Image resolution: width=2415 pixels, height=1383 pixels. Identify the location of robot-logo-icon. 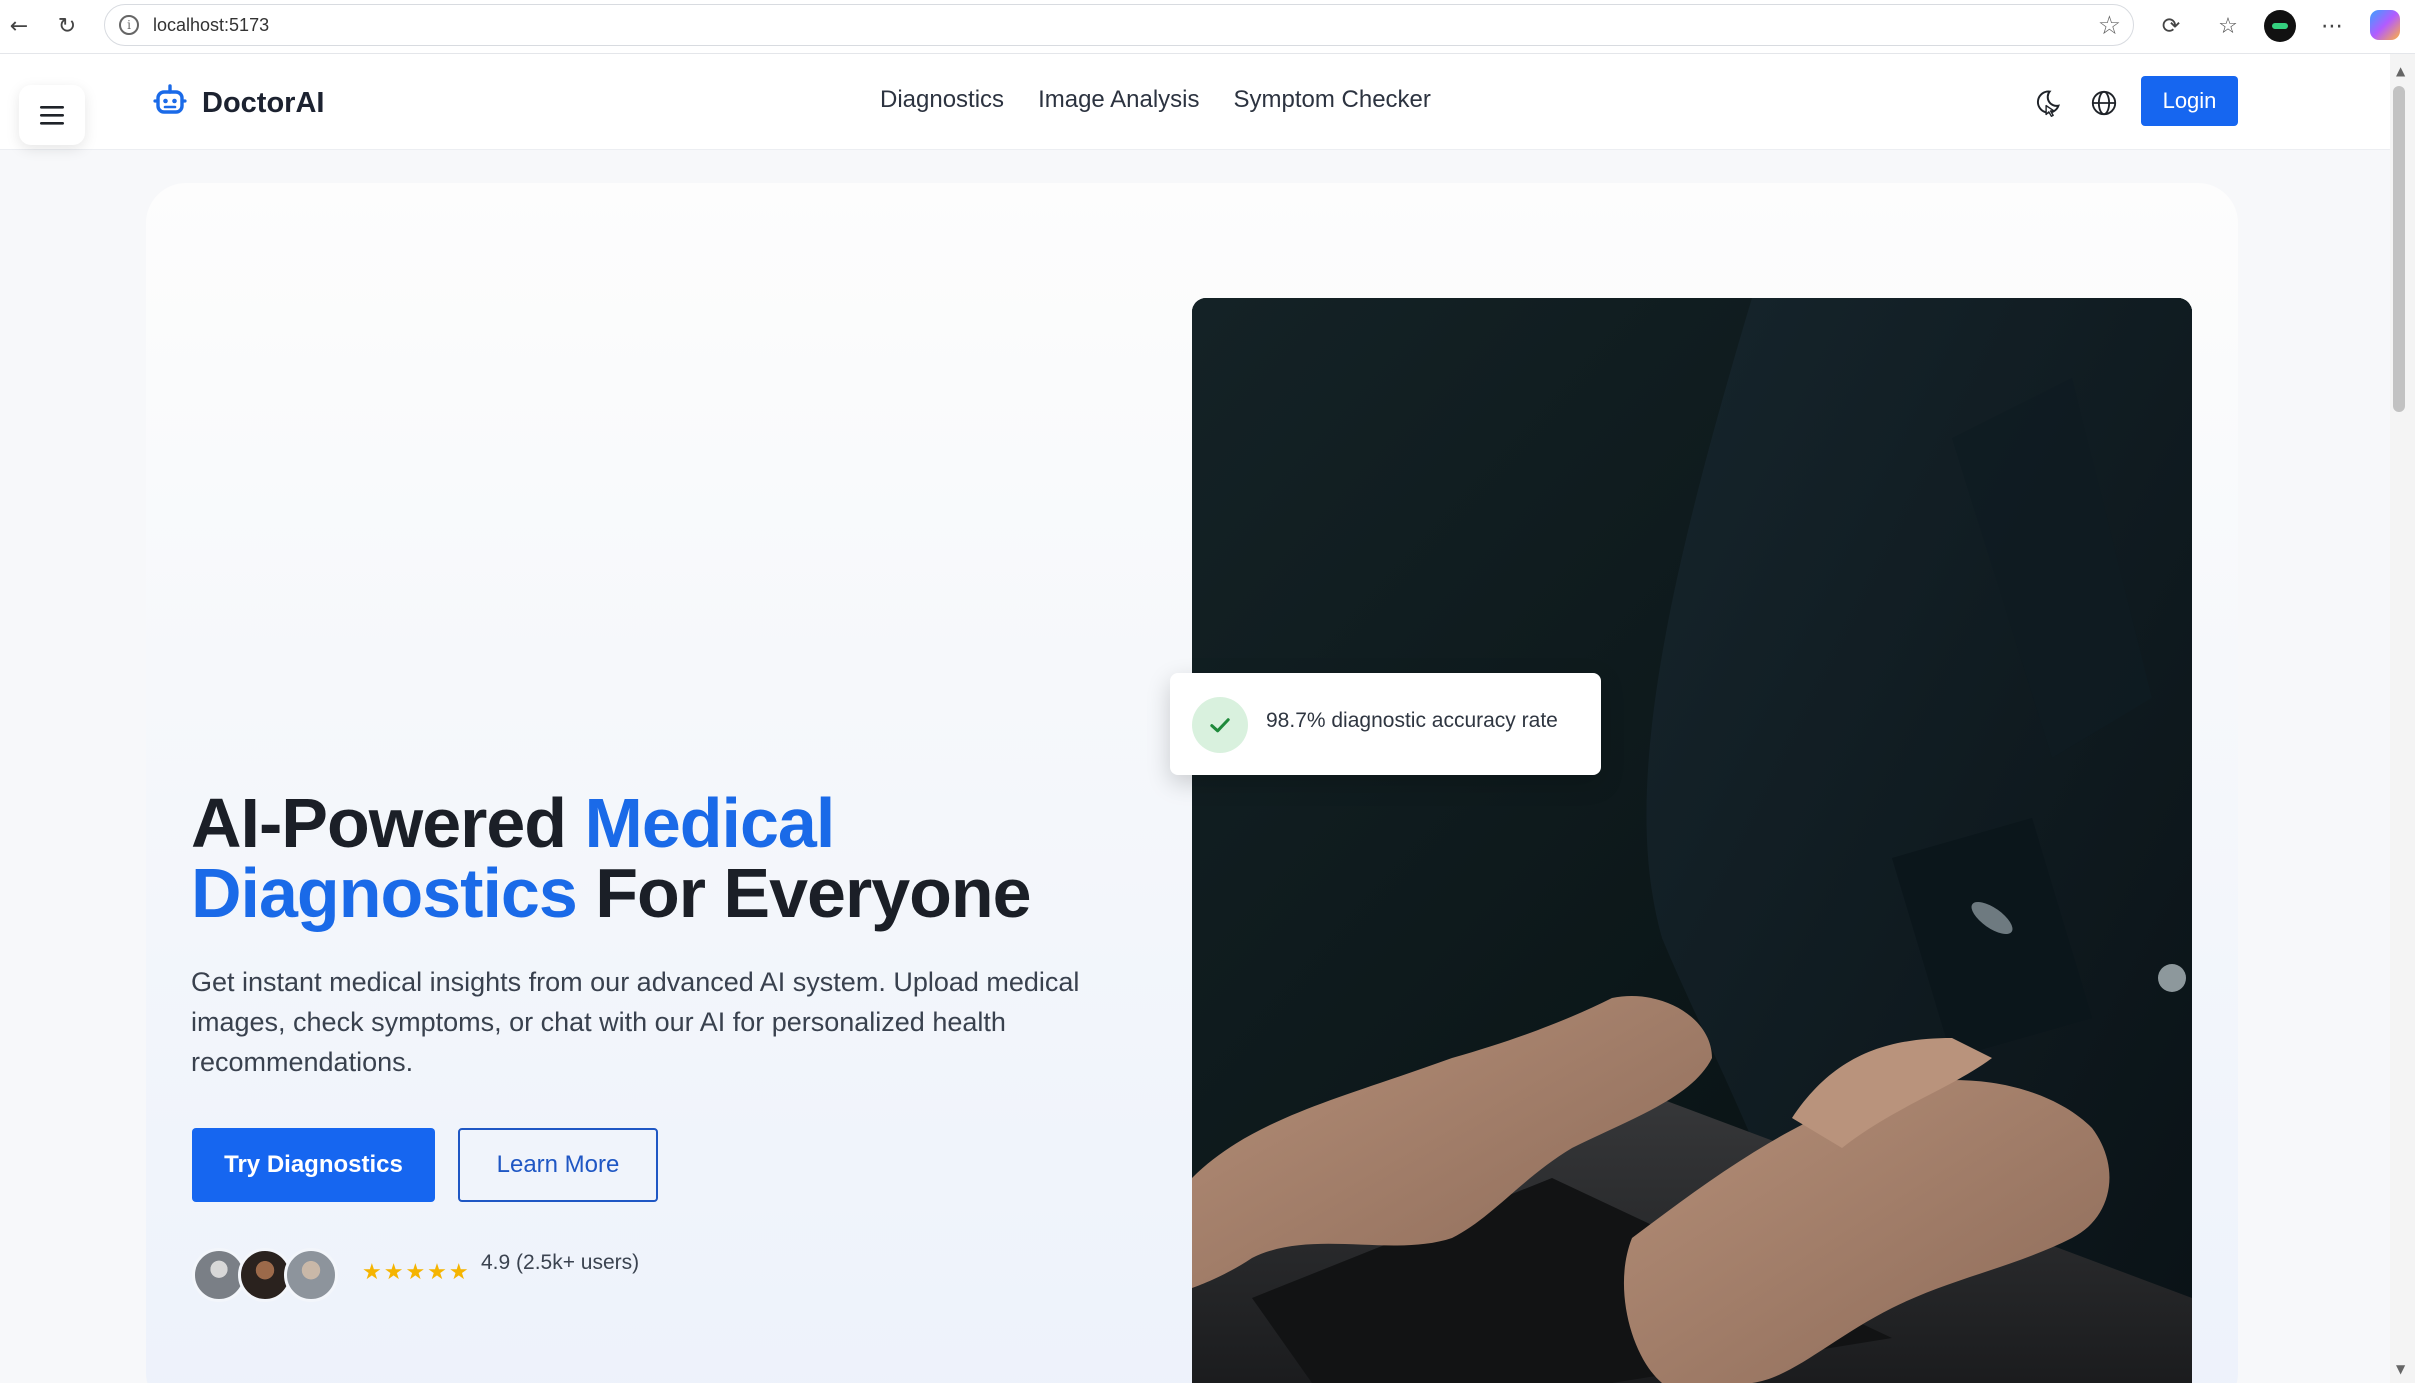
(170, 103).